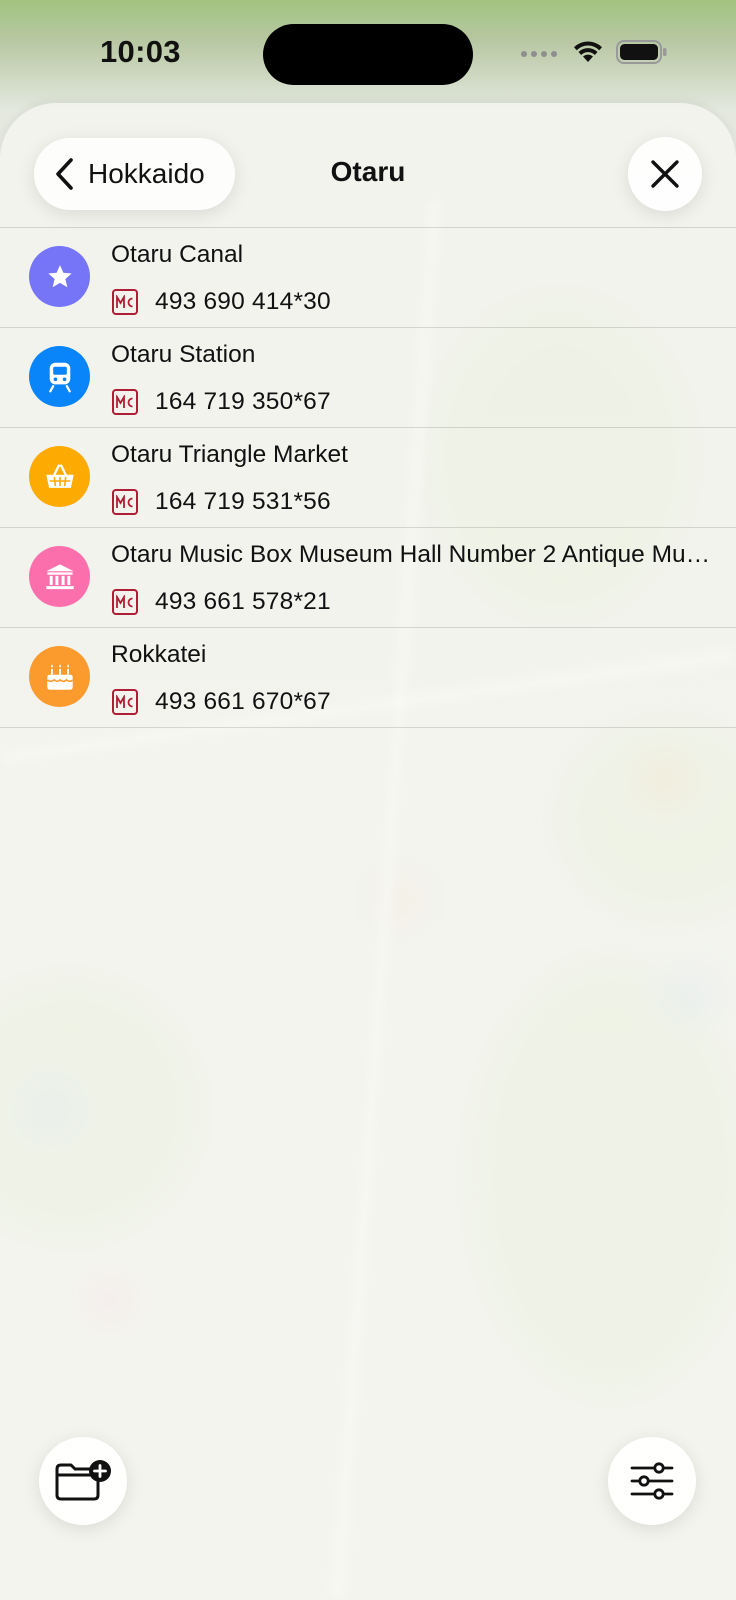 This screenshot has width=736, height=1600. Describe the element at coordinates (368, 171) in the screenshot. I see `sheet-title: Otaru` at that location.